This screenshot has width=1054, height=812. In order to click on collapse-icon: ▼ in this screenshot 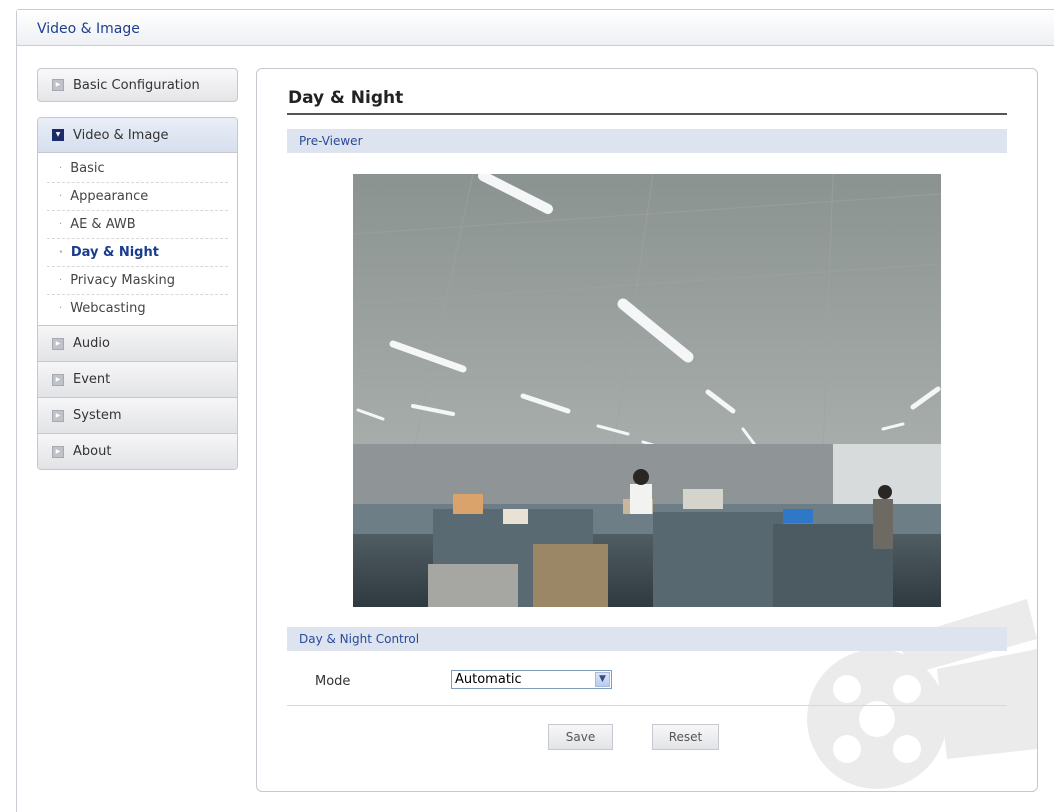, I will do `click(58, 135)`.